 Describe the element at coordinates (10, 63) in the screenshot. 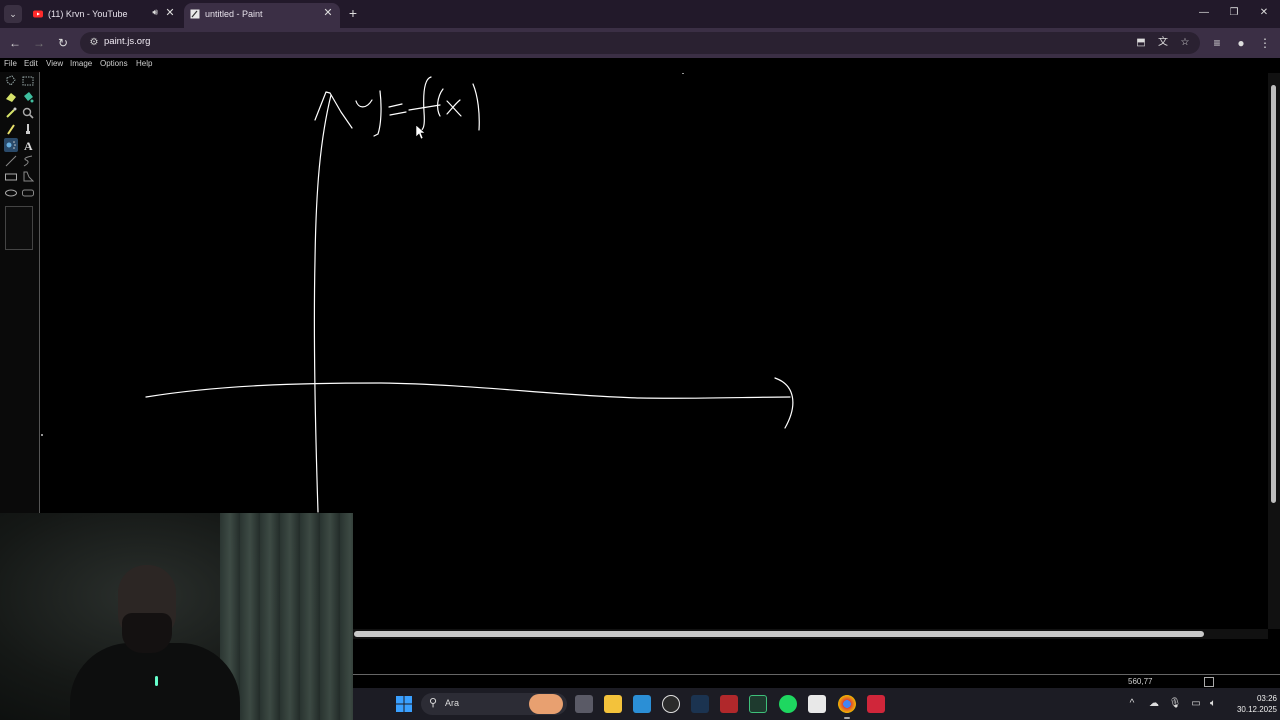

I see `menu-file: File` at that location.